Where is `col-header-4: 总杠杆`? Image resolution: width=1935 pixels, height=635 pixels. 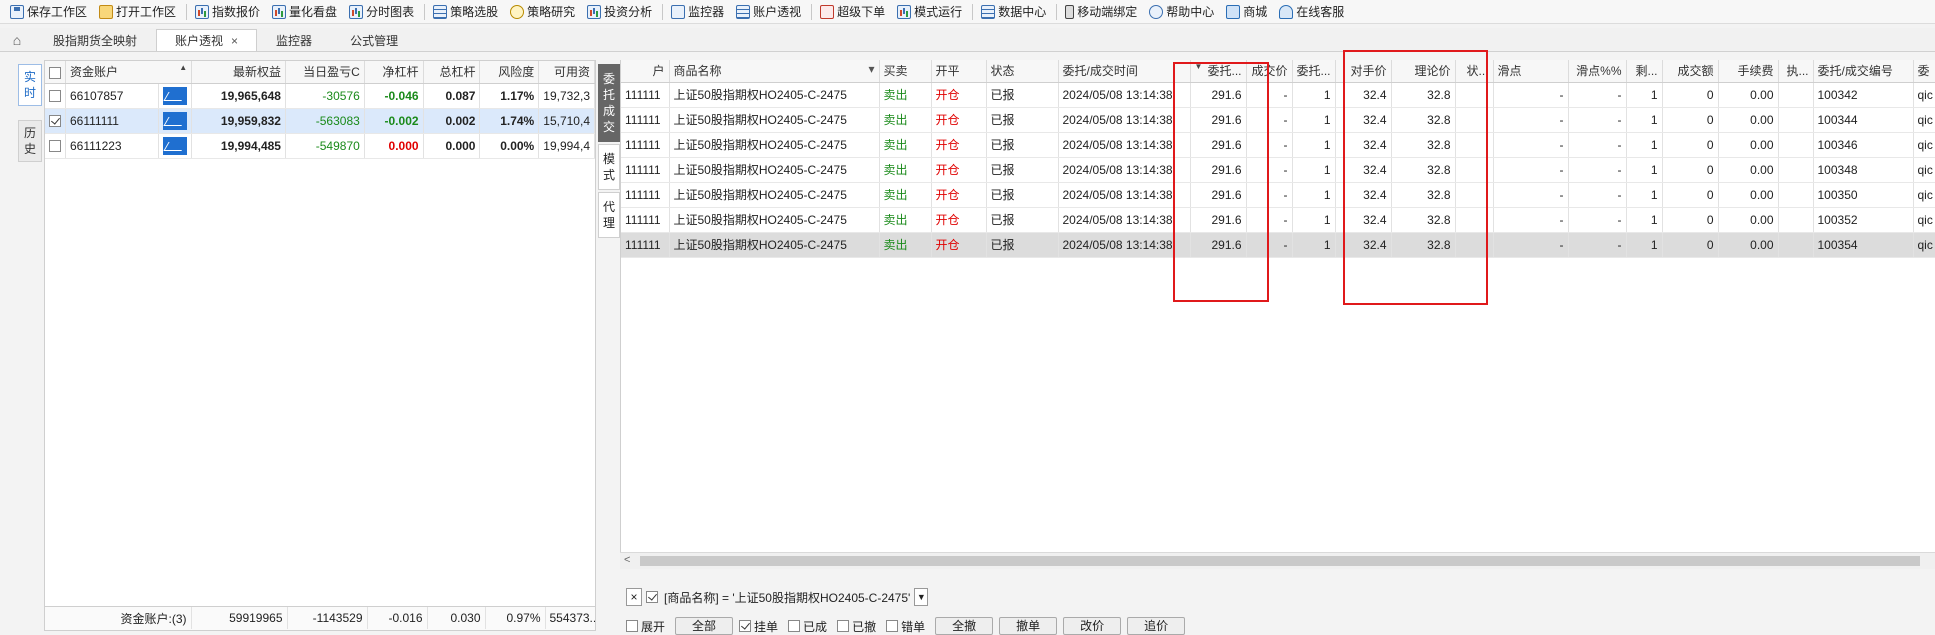 col-header-4: 总杠杆 is located at coordinates (452, 72).